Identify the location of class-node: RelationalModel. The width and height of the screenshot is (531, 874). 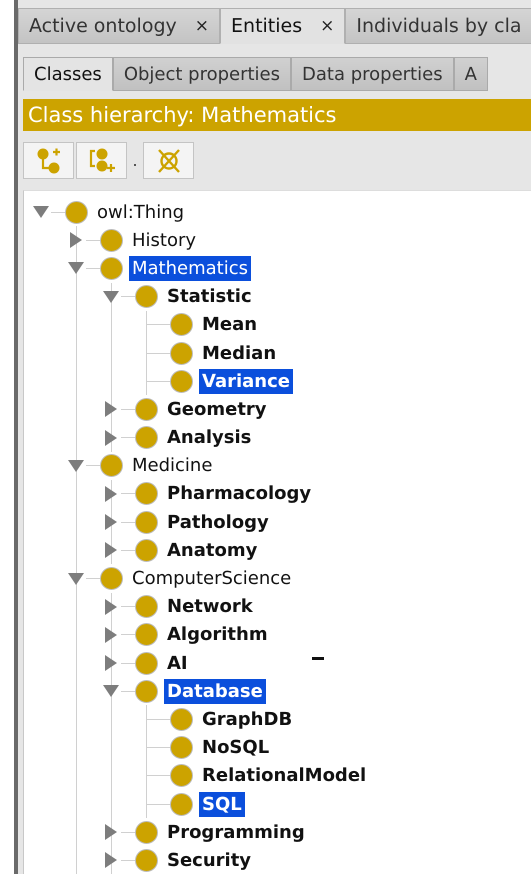
(284, 775).